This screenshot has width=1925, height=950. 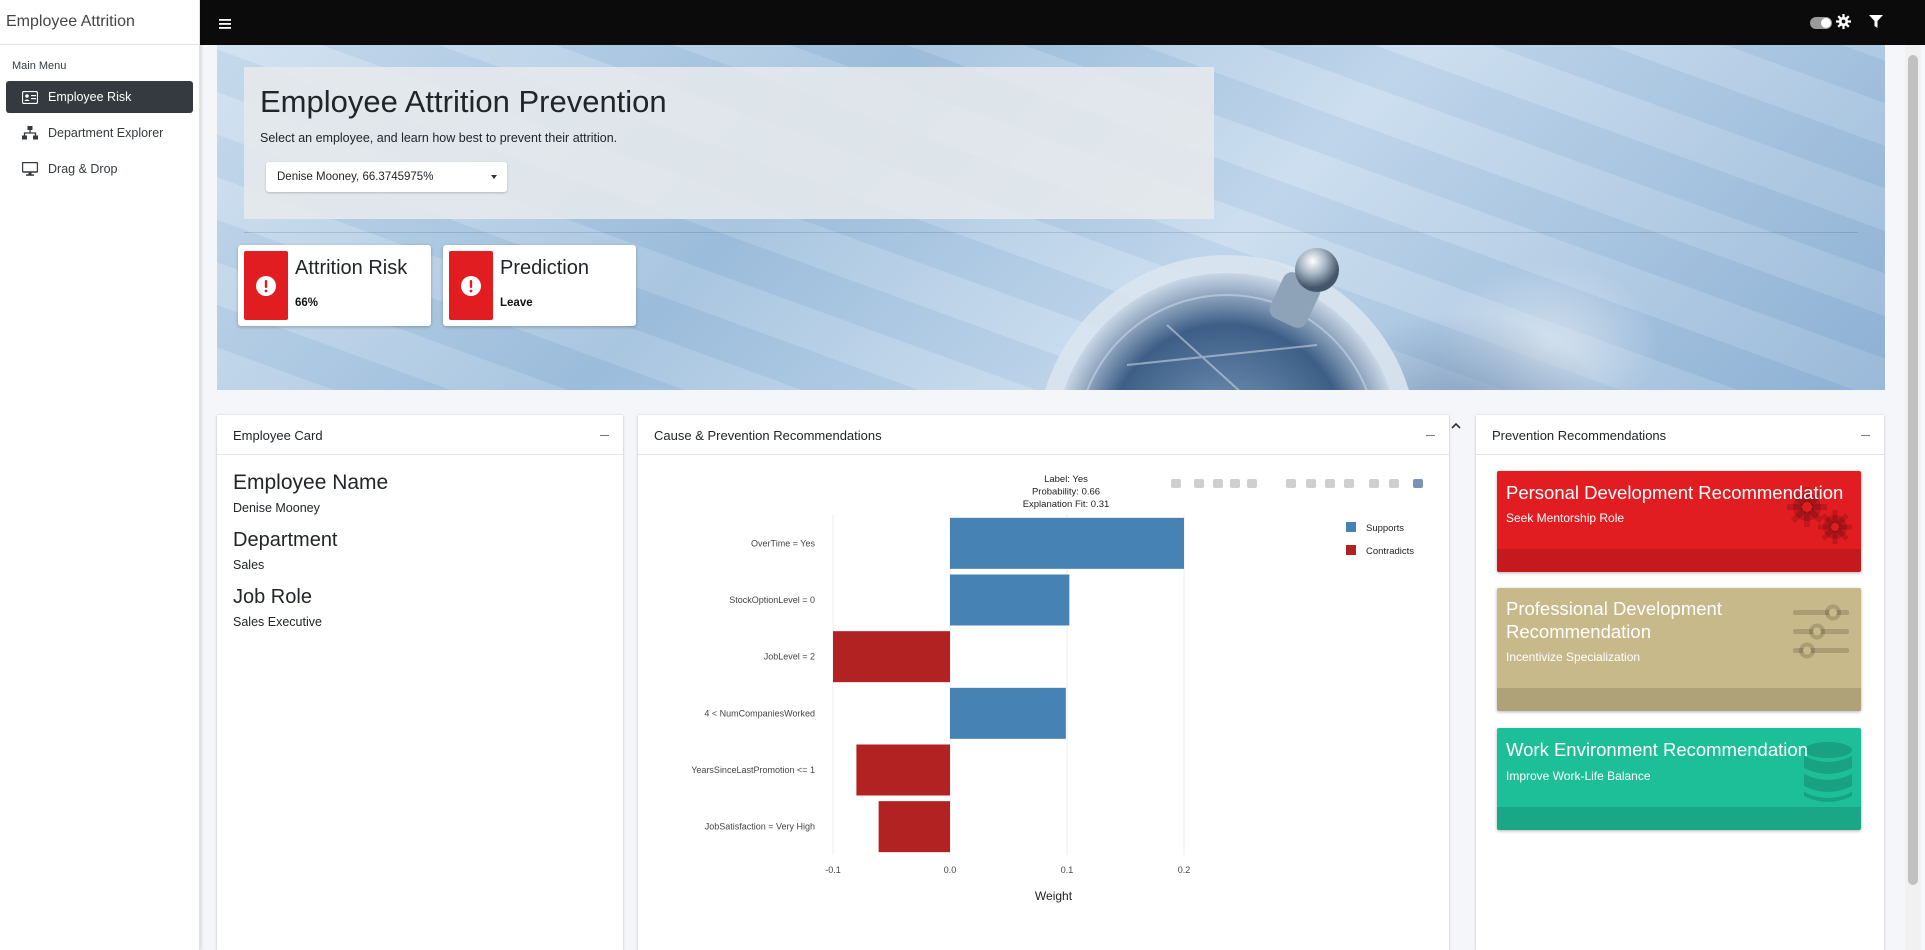 I want to click on infobox-value: Leave, so click(x=516, y=303).